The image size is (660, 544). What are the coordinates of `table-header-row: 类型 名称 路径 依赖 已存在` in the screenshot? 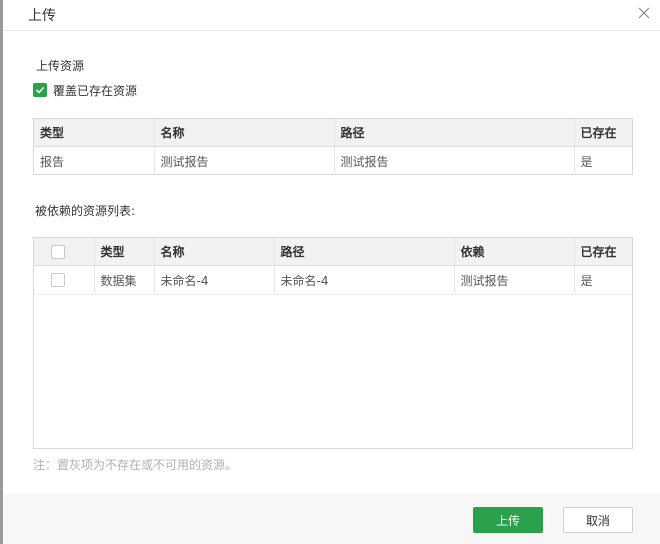 It's located at (333, 252).